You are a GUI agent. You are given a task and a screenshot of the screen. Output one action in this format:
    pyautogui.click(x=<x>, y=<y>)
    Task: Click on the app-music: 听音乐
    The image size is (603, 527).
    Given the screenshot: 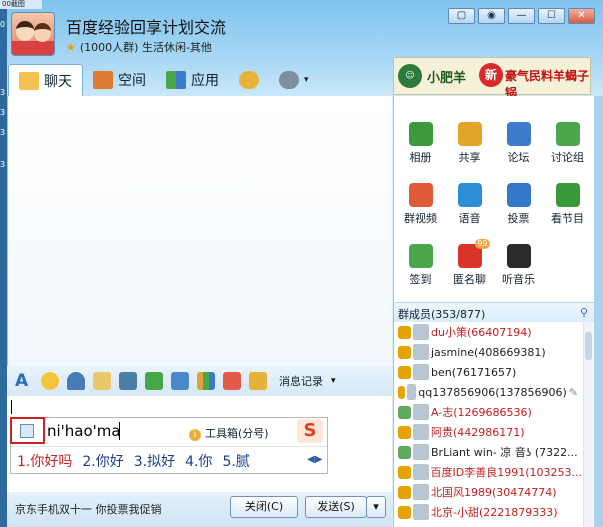 What is the action you would take?
    pyautogui.click(x=518, y=265)
    